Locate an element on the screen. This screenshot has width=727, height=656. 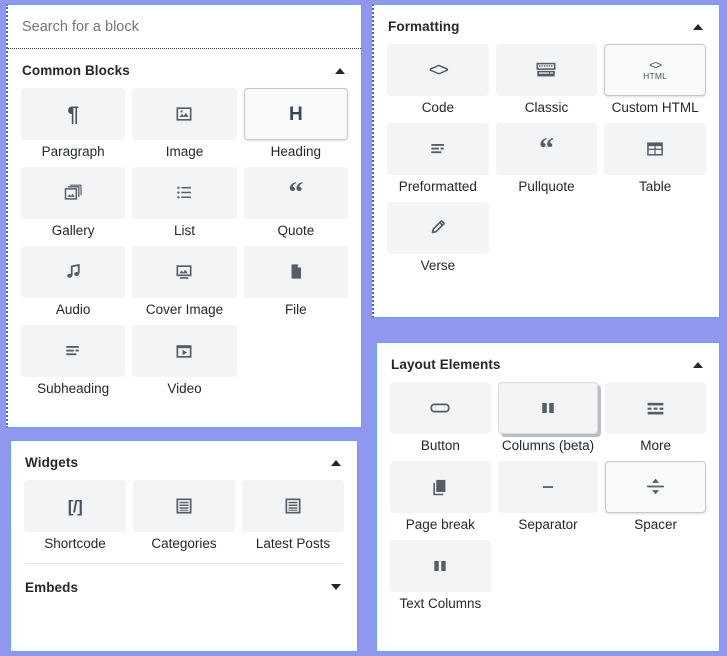
widgets-section-header: Widgets is located at coordinates (184, 460).